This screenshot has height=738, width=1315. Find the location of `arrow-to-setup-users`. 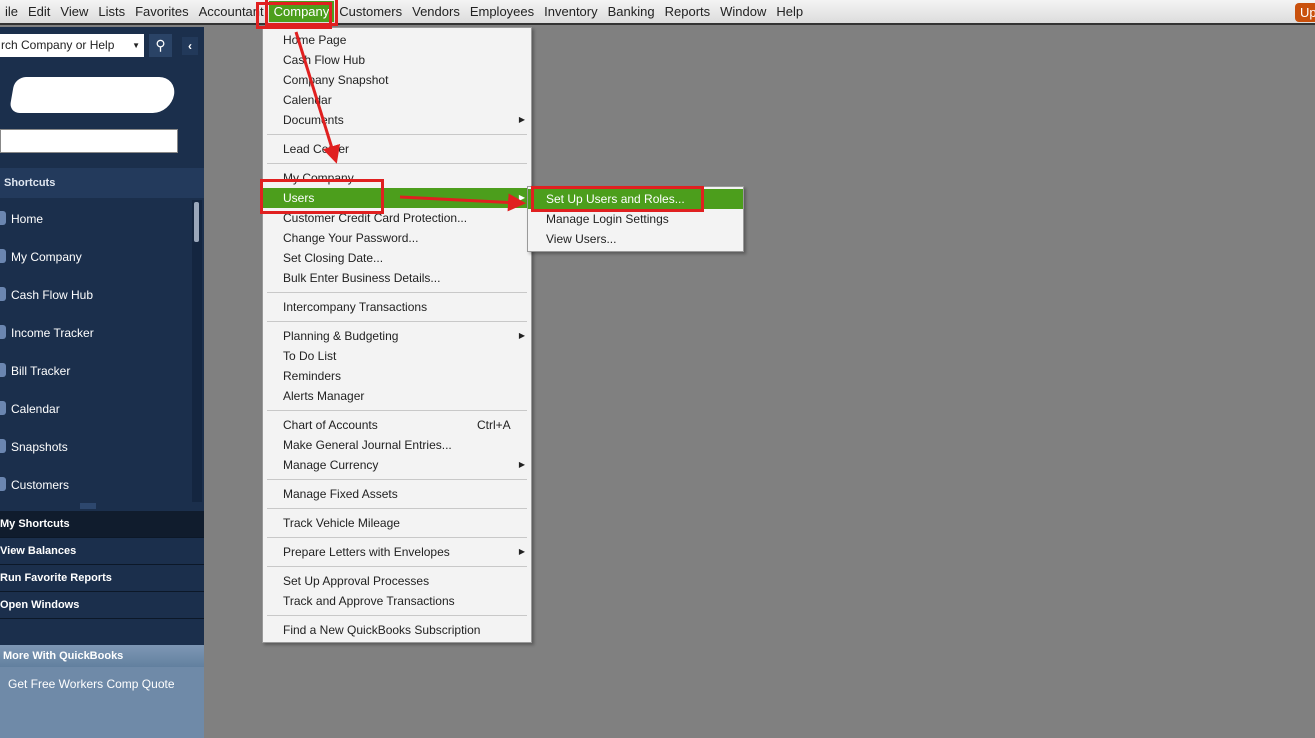

arrow-to-setup-users is located at coordinates (462, 202).